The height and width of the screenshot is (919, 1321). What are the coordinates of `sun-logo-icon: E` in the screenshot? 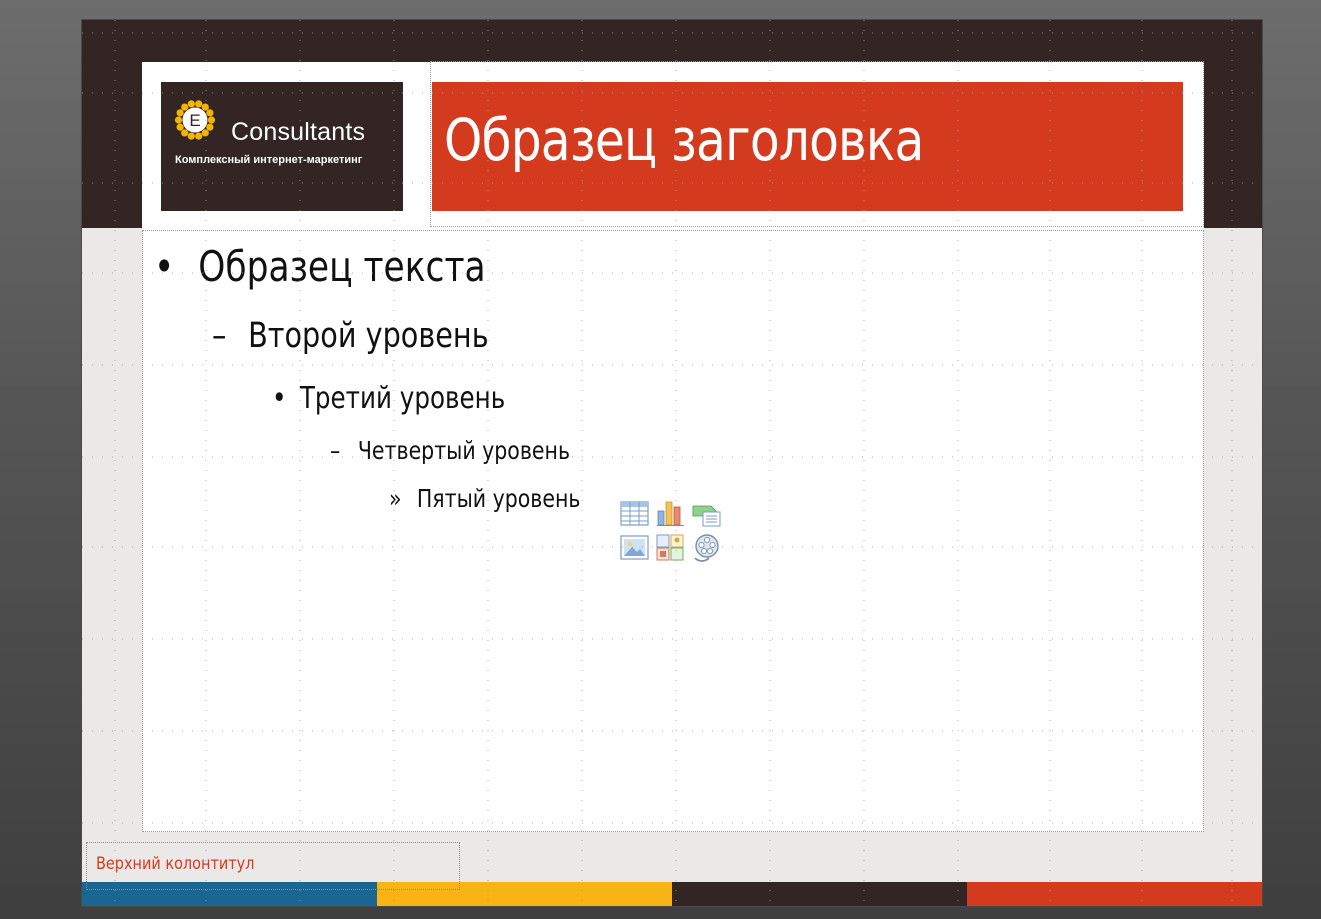 It's located at (195, 120).